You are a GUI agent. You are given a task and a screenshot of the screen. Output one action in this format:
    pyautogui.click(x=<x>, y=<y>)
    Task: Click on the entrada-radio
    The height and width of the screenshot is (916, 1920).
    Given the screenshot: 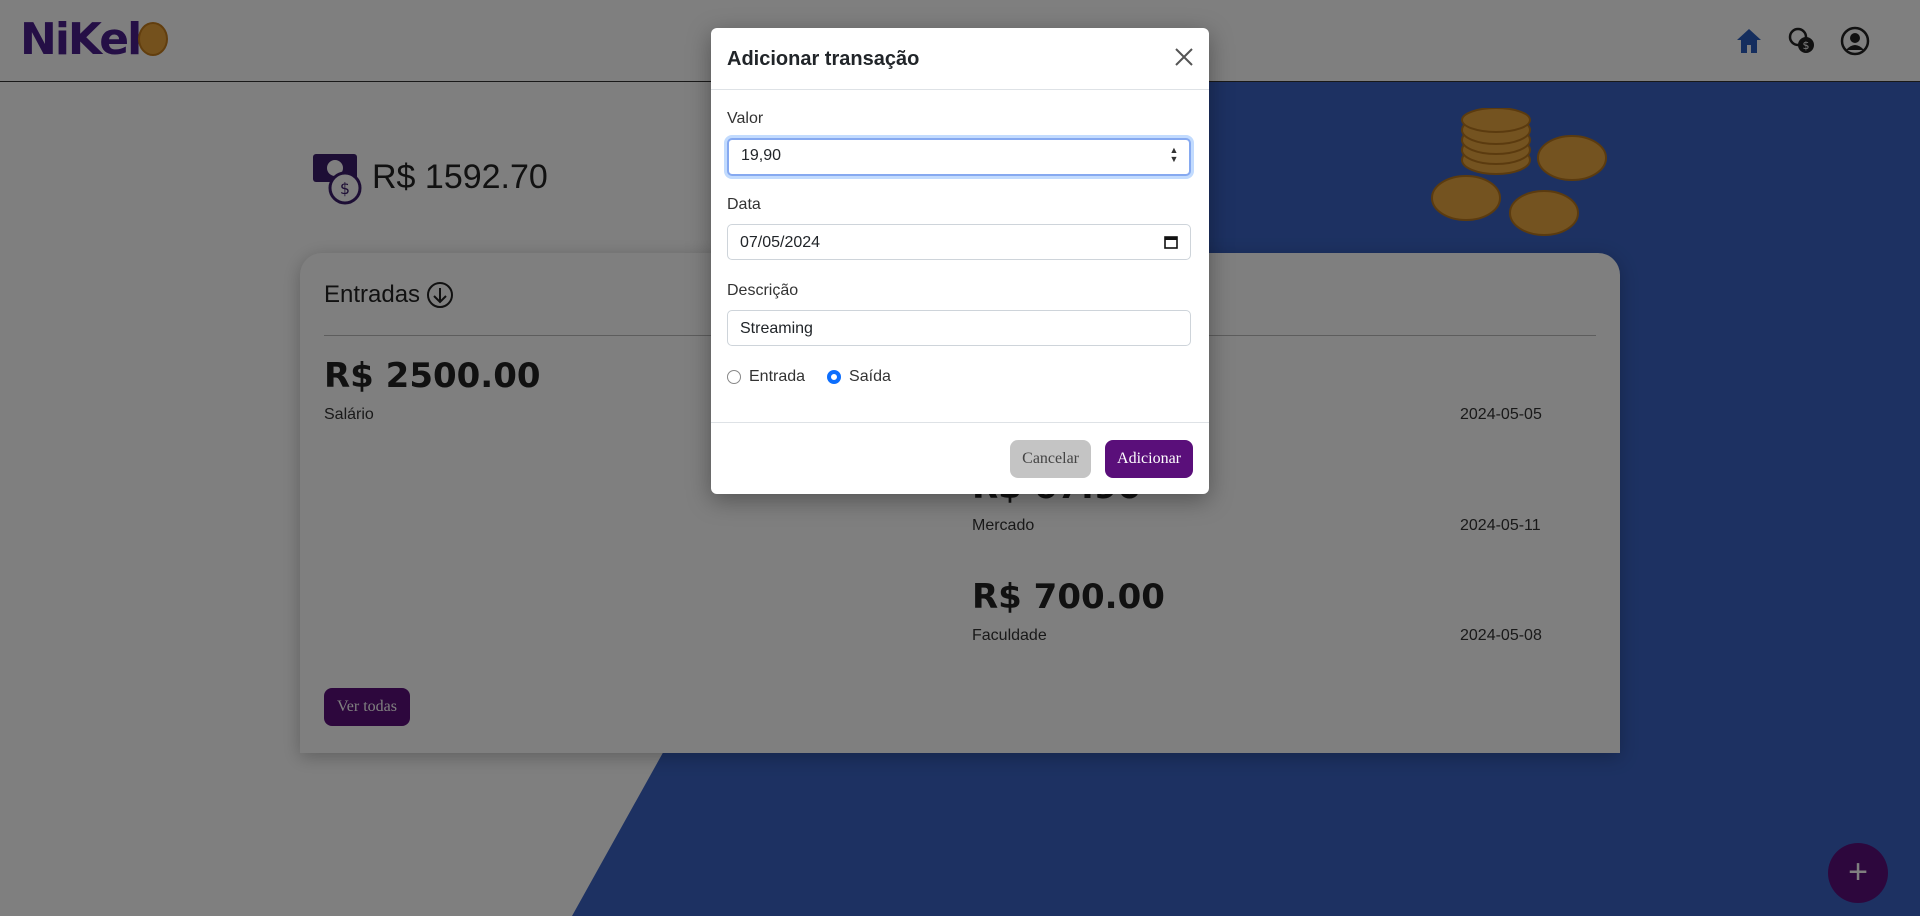 What is the action you would take?
    pyautogui.click(x=734, y=377)
    